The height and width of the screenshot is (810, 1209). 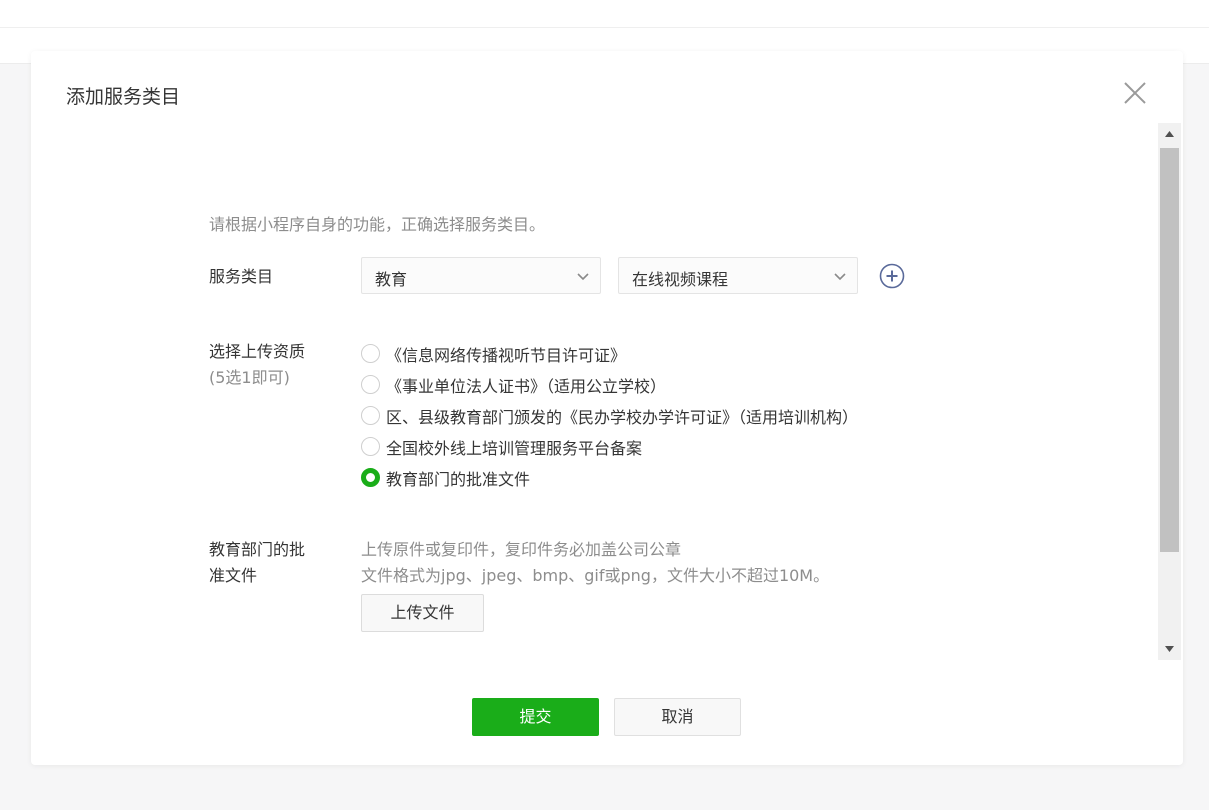 What do you see at coordinates (241, 276) in the screenshot?
I see `category-label: 服务类目` at bounding box center [241, 276].